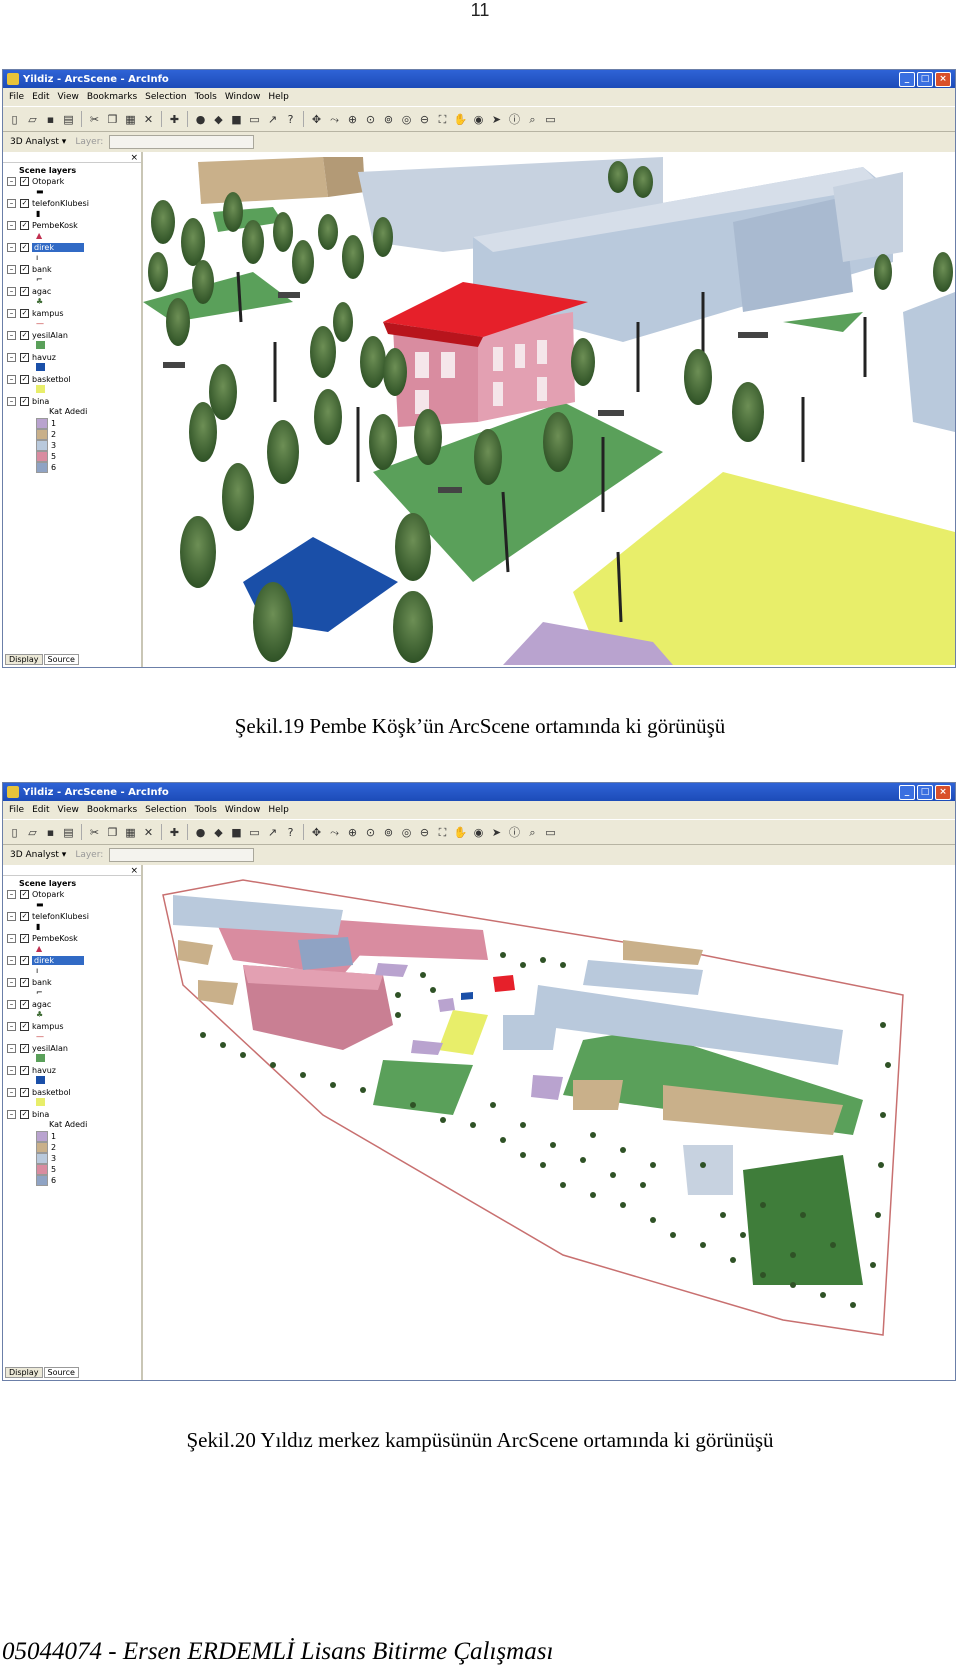 The image size is (960, 1668). What do you see at coordinates (388, 119) in the screenshot?
I see `zoom-target-icon: ⊚` at bounding box center [388, 119].